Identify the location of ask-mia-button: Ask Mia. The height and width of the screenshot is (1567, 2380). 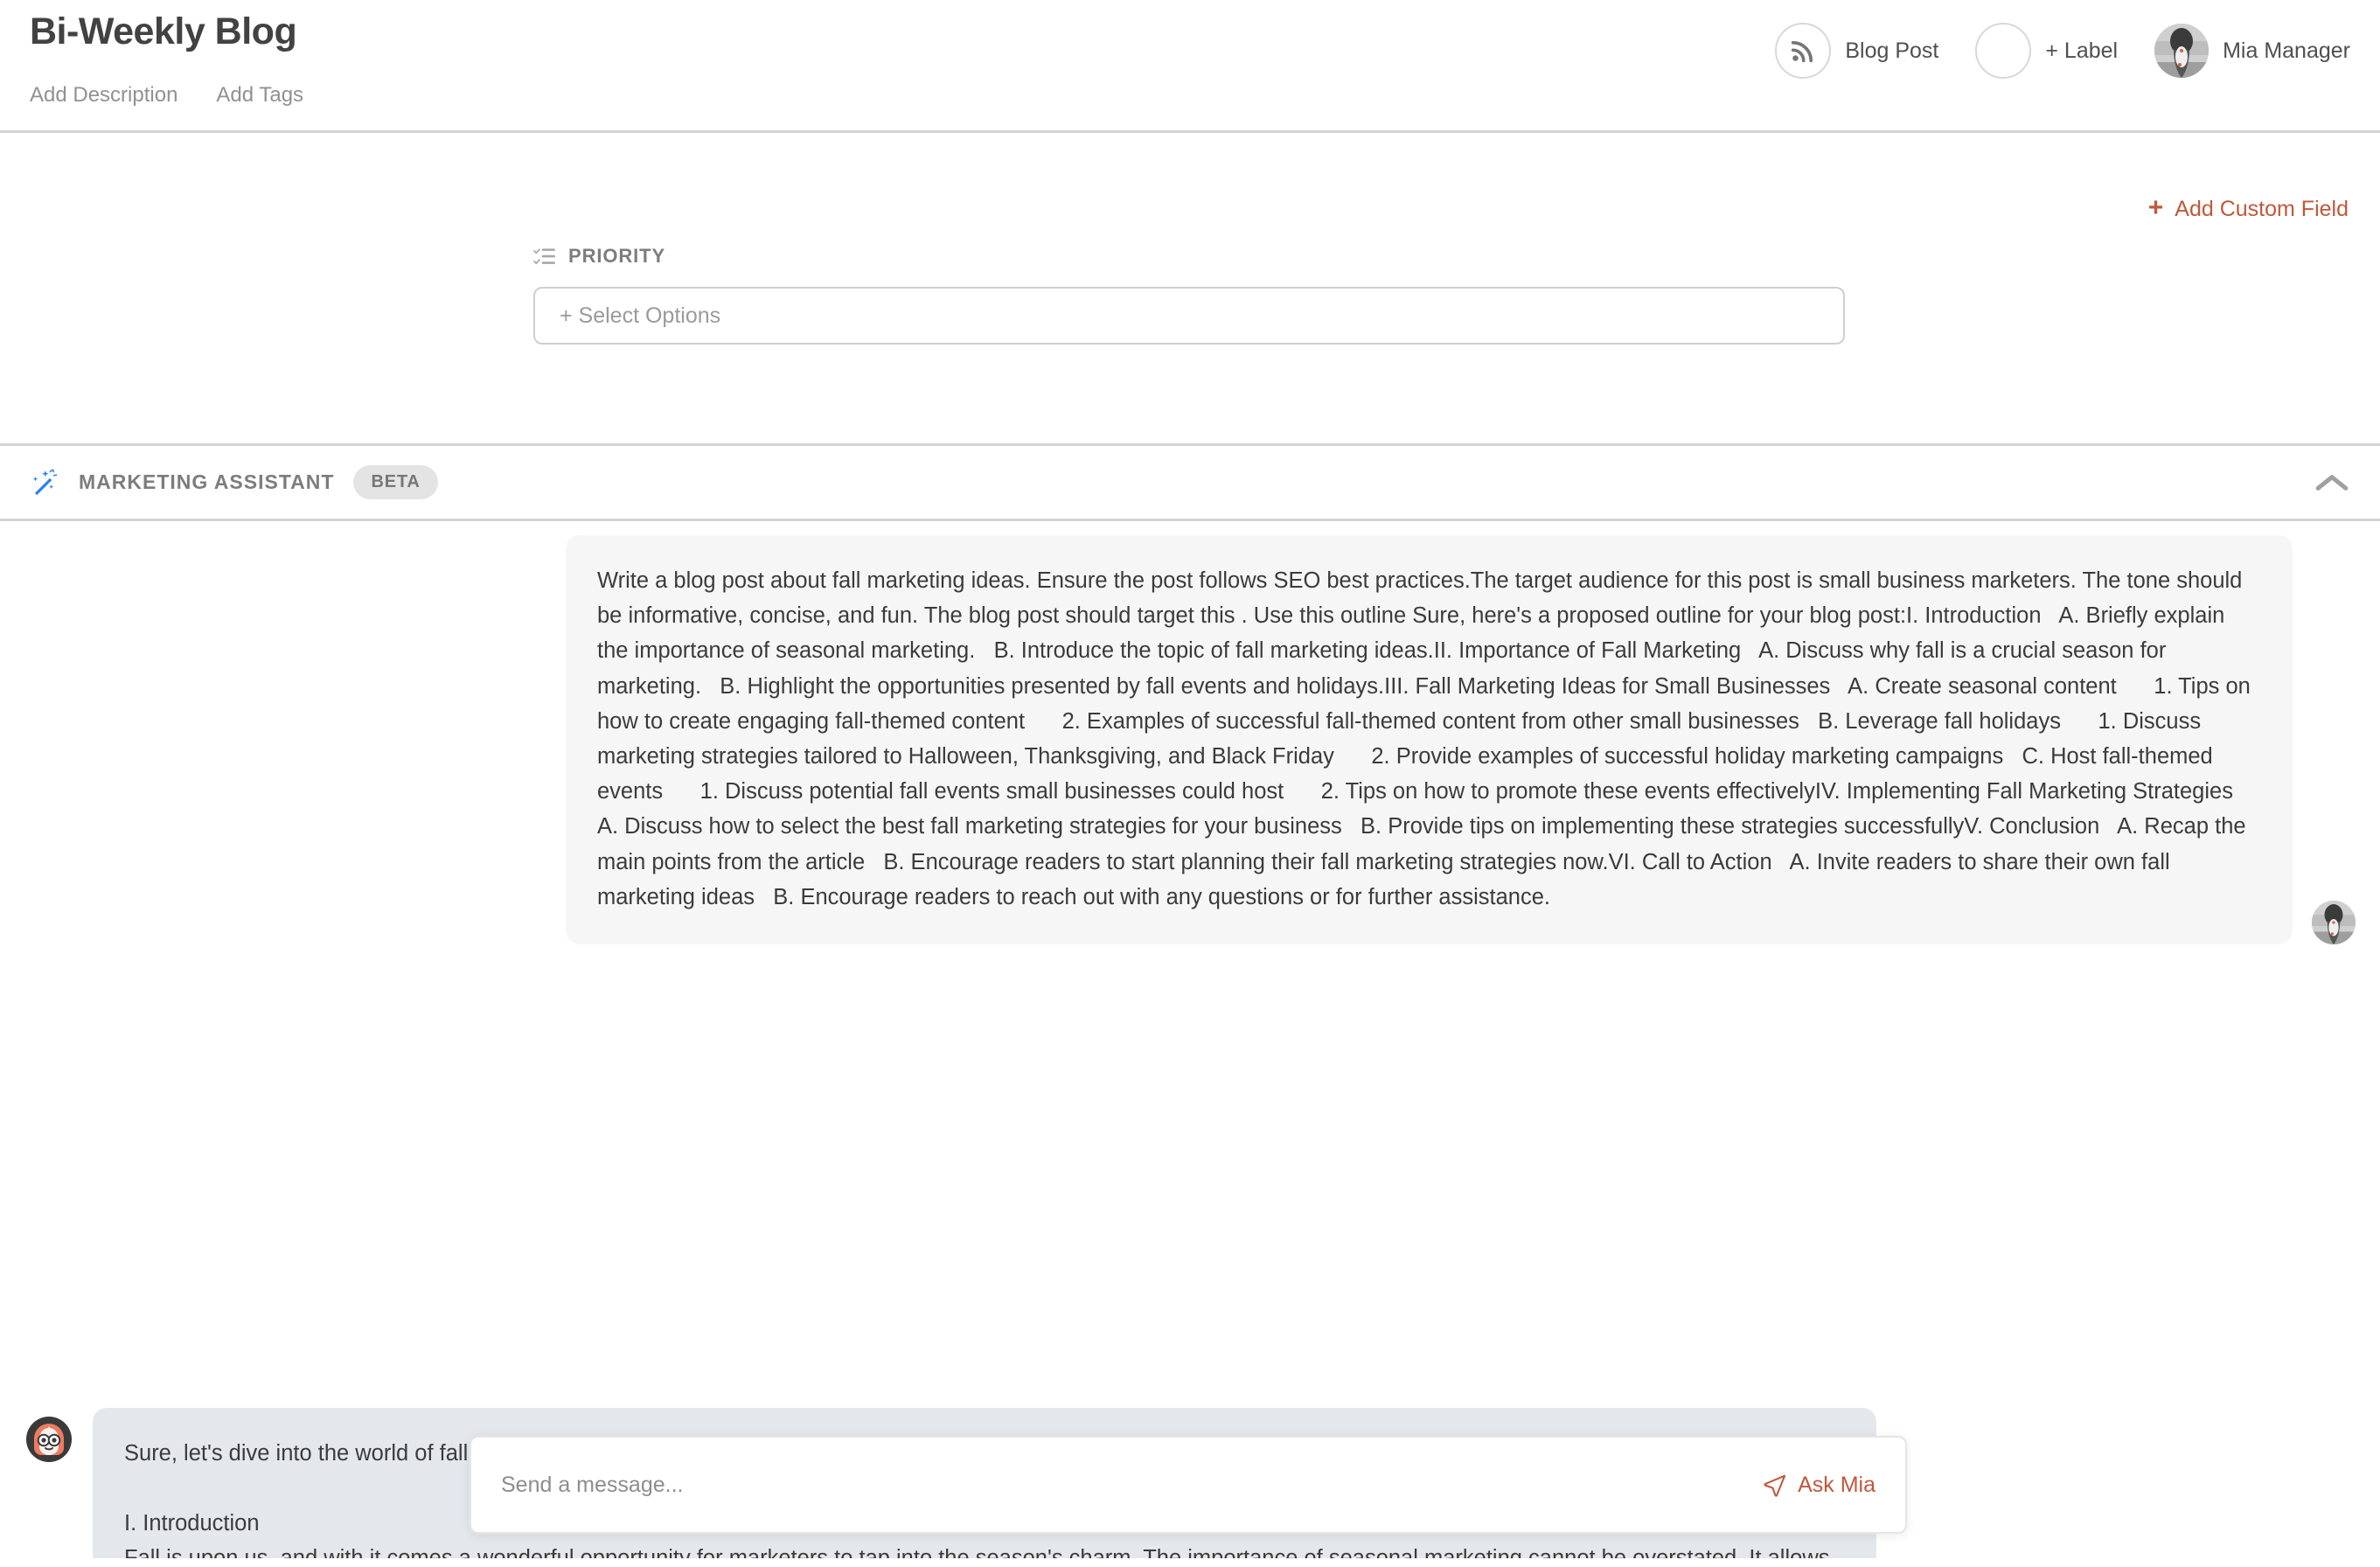
(1819, 1485).